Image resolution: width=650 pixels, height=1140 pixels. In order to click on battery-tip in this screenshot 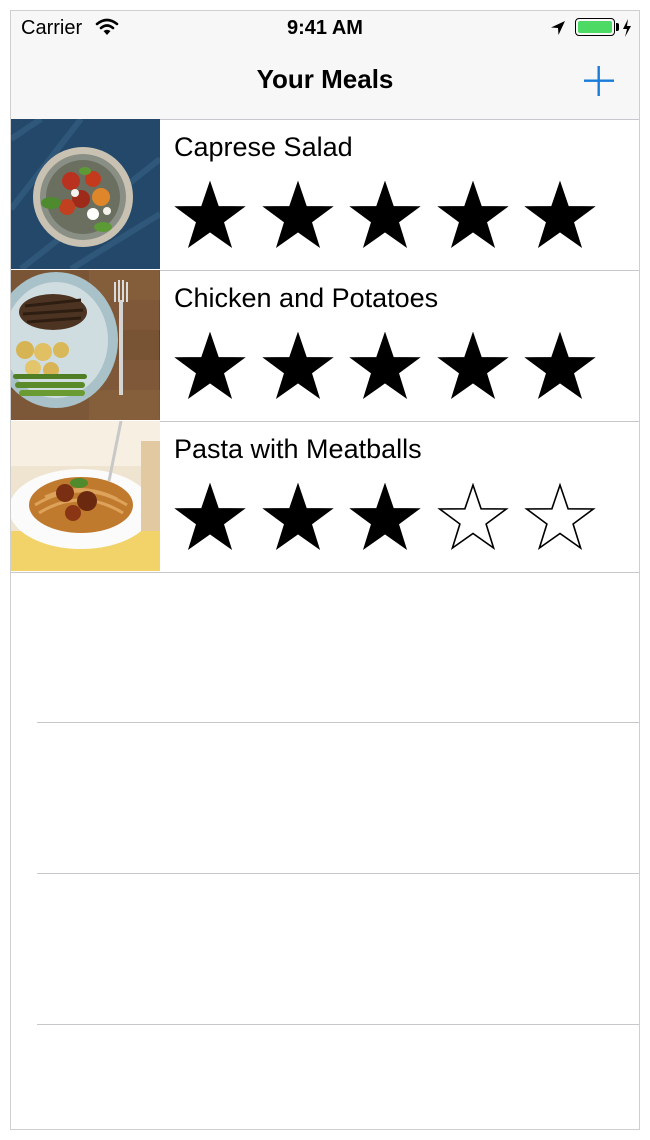, I will do `click(617, 27)`.